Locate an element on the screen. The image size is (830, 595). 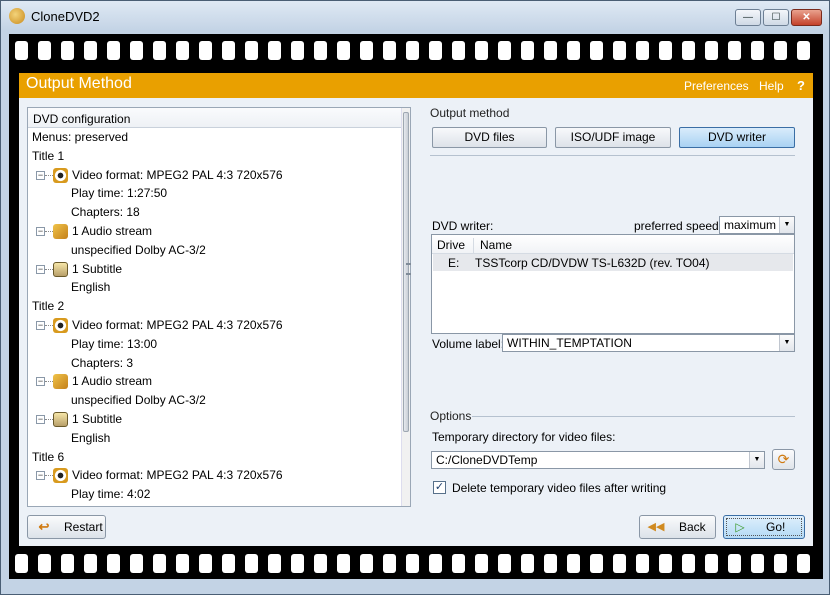
column-name: Name is located at coordinates (496, 245).